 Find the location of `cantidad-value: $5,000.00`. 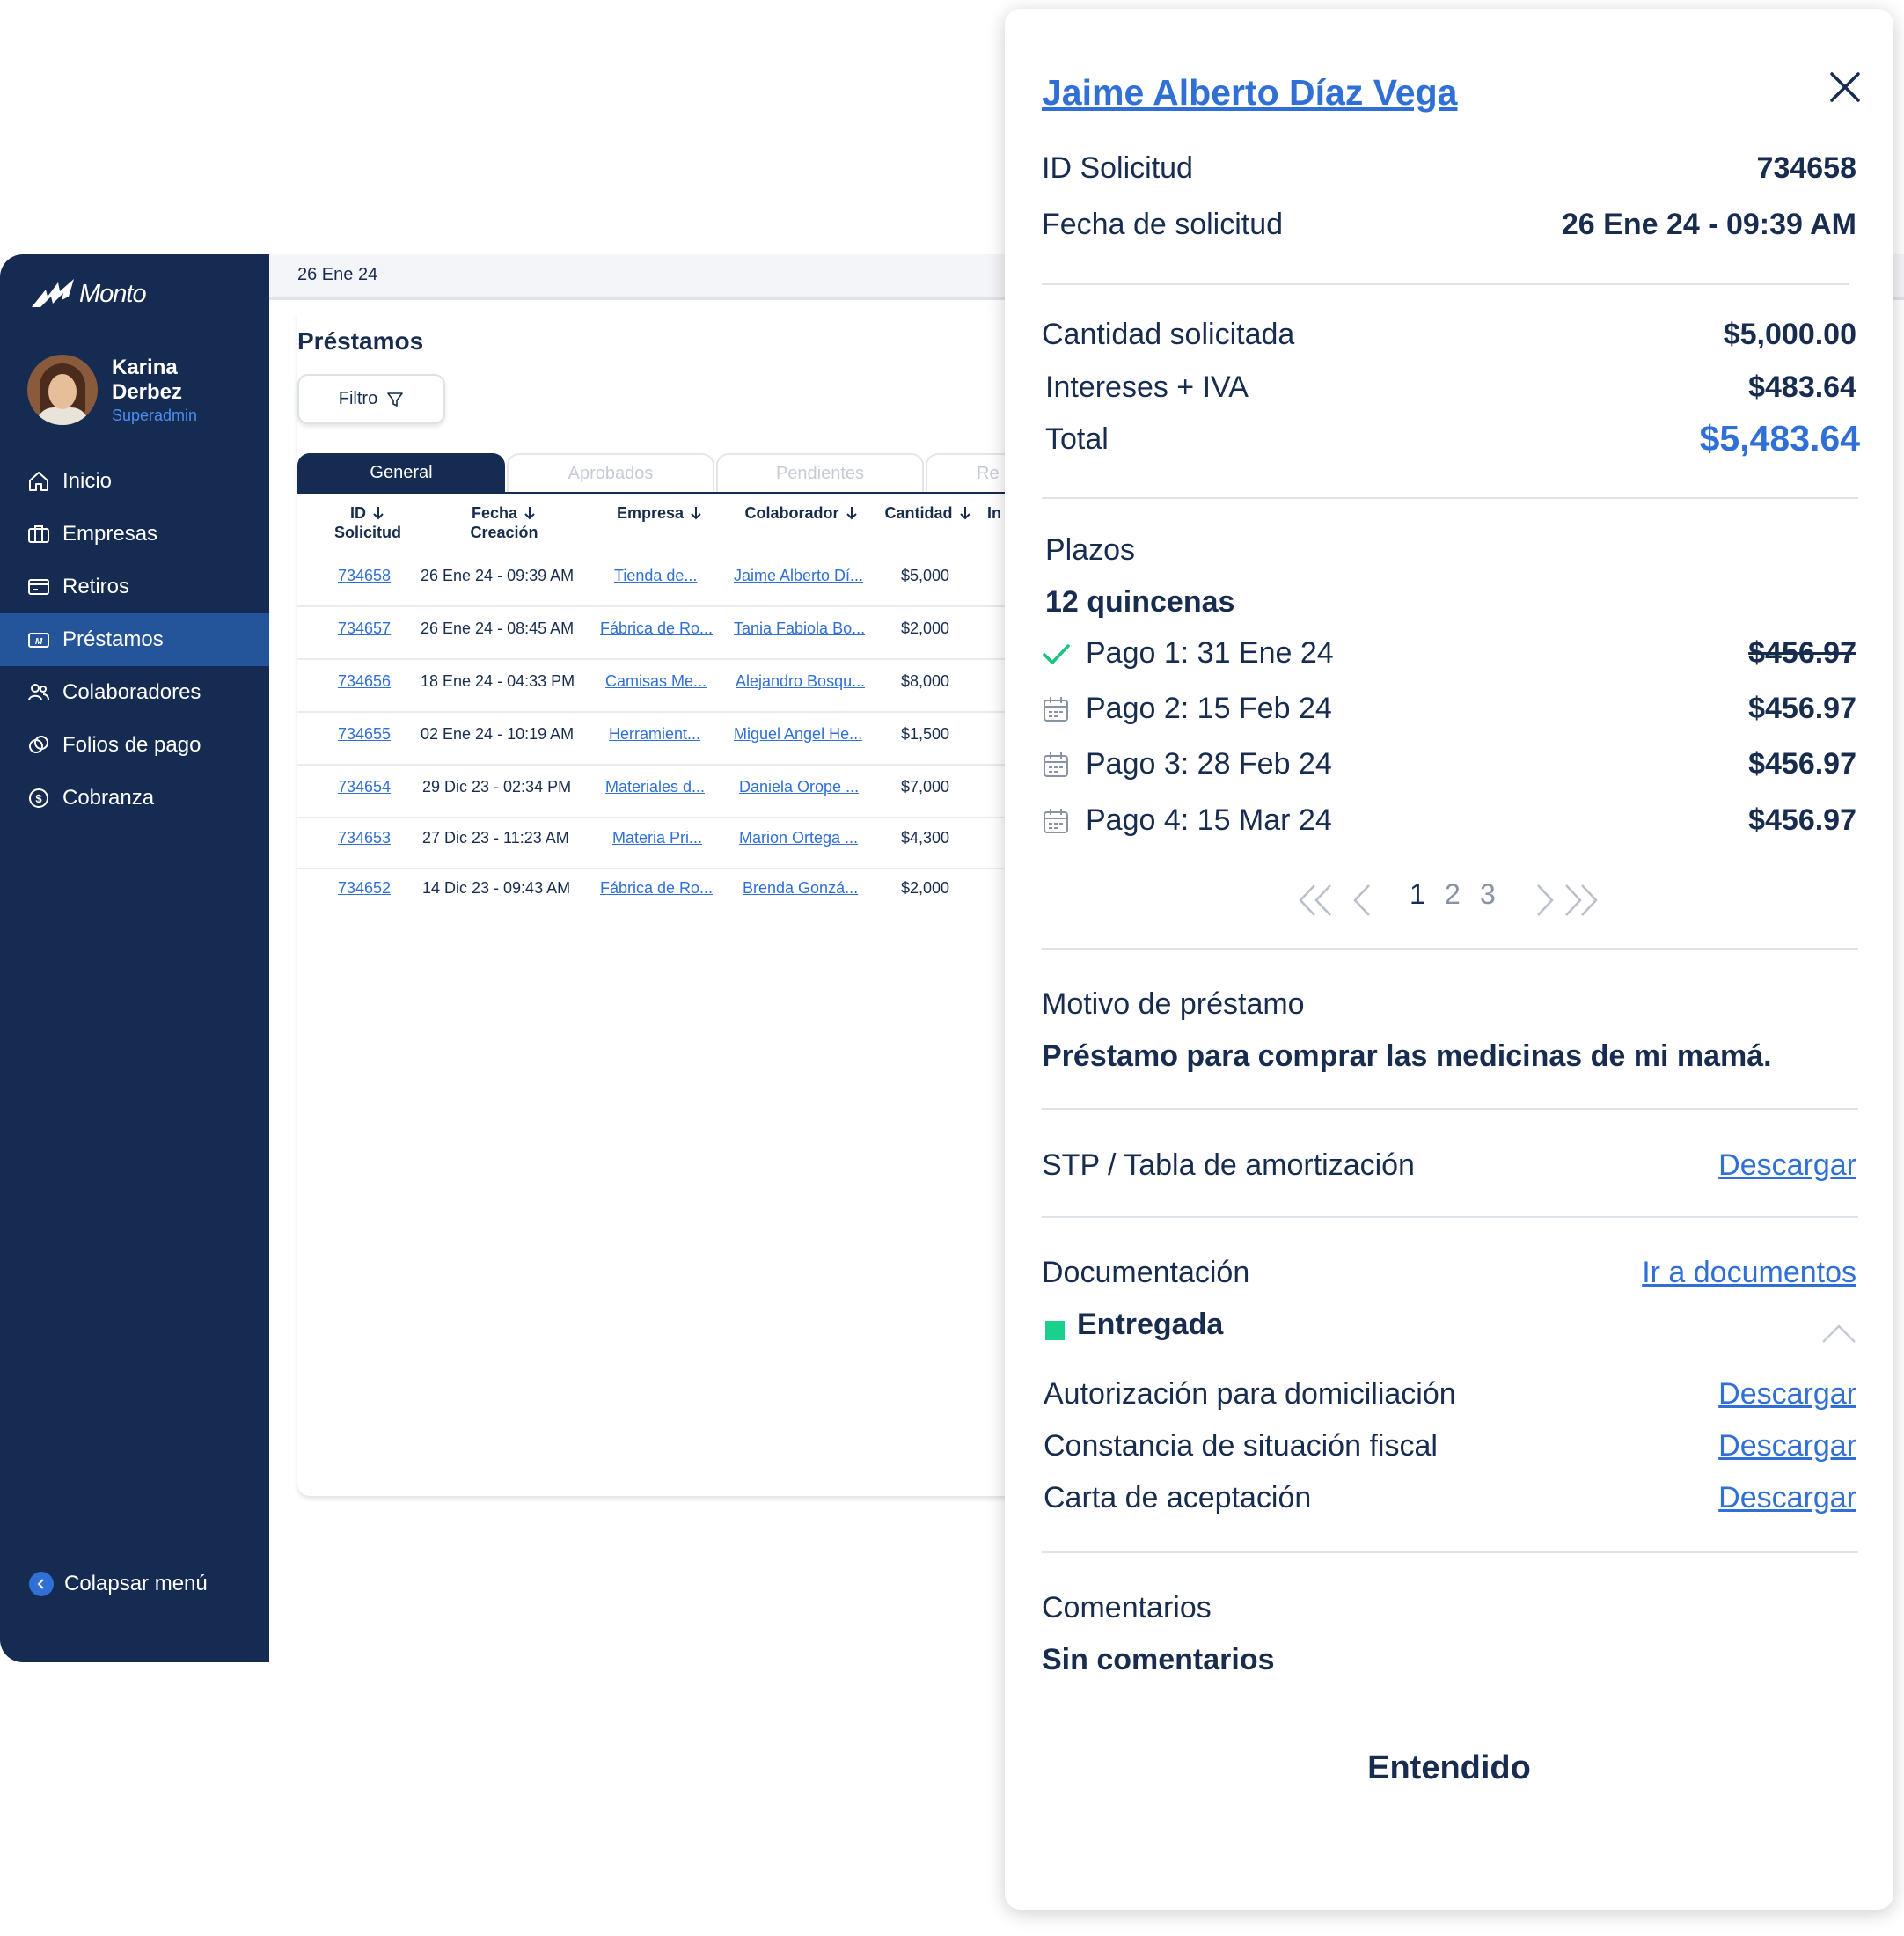

cantidad-value: $5,000.00 is located at coordinates (1789, 334).